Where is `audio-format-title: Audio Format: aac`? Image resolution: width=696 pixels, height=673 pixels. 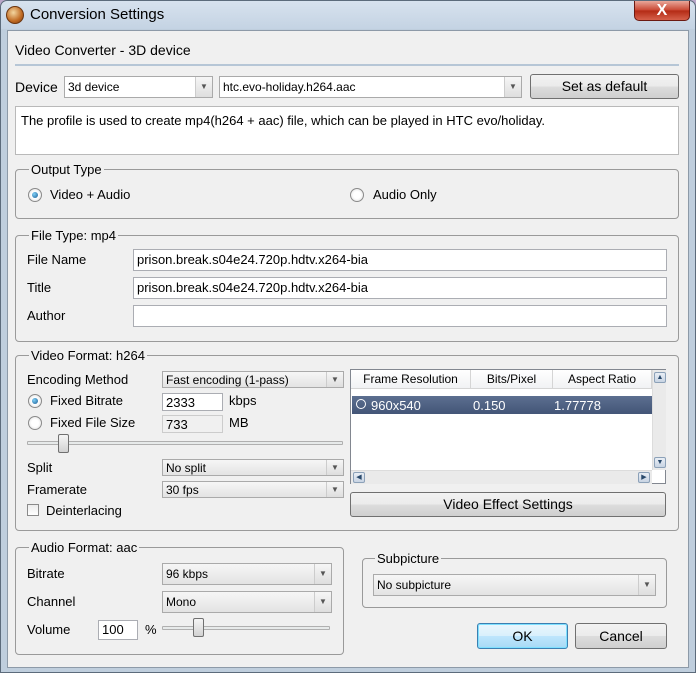
audio-format-title: Audio Format: aac is located at coordinates (84, 547).